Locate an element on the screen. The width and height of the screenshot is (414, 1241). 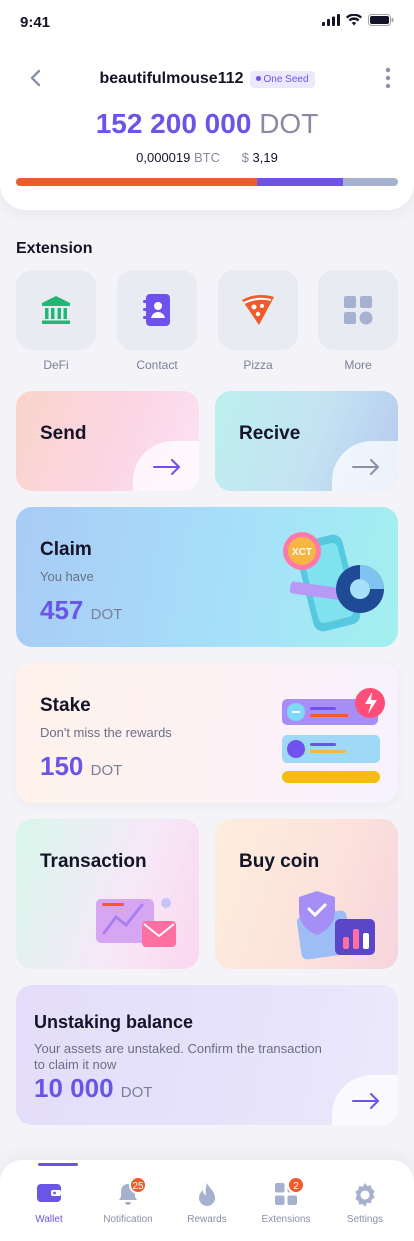
total-balance: 152 200 000 DOT is located at coordinates (207, 124).